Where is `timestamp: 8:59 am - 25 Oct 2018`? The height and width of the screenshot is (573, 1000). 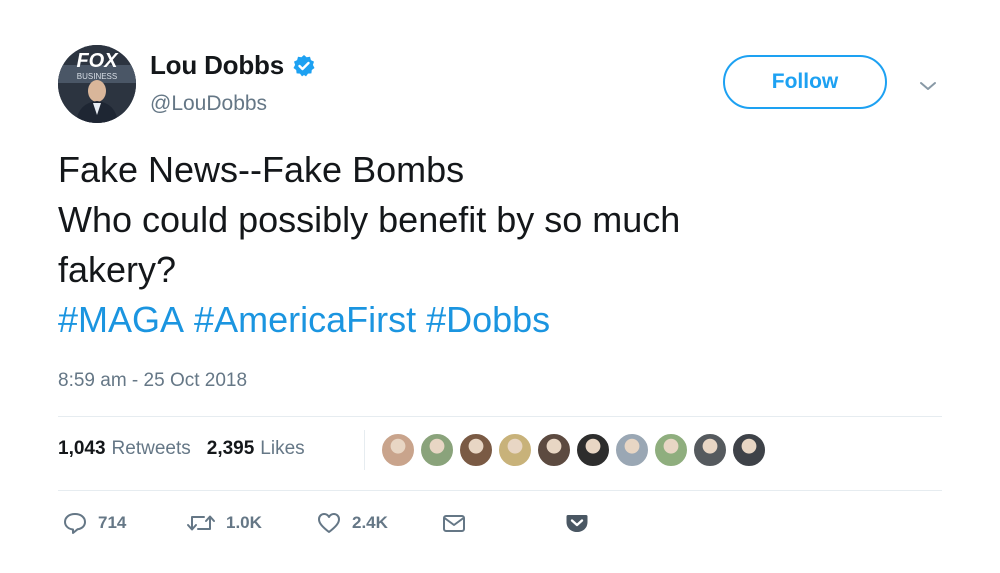
timestamp: 8:59 am - 25 Oct 2018 is located at coordinates (152, 381).